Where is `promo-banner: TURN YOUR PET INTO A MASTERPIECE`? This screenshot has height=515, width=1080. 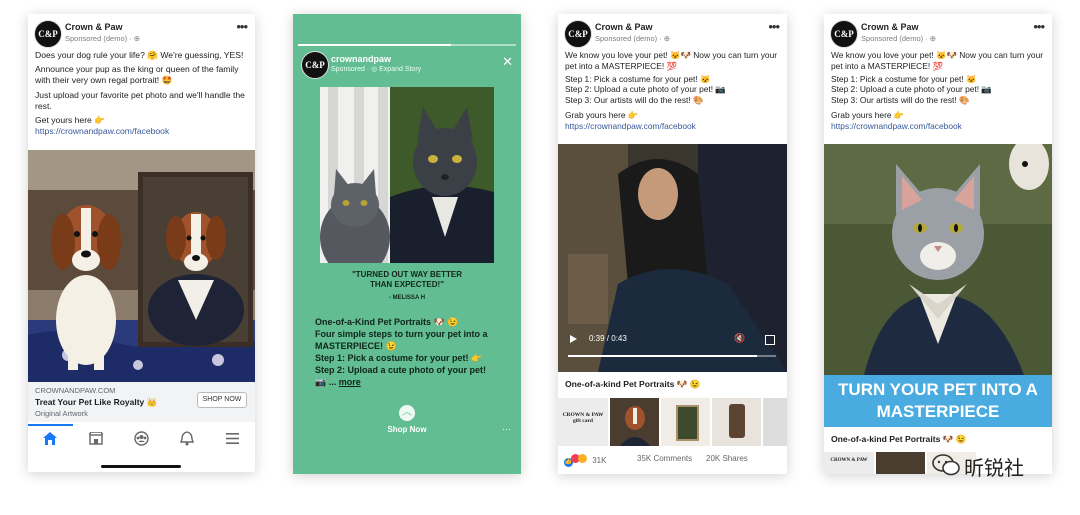 promo-banner: TURN YOUR PET INTO A MASTERPIECE is located at coordinates (938, 401).